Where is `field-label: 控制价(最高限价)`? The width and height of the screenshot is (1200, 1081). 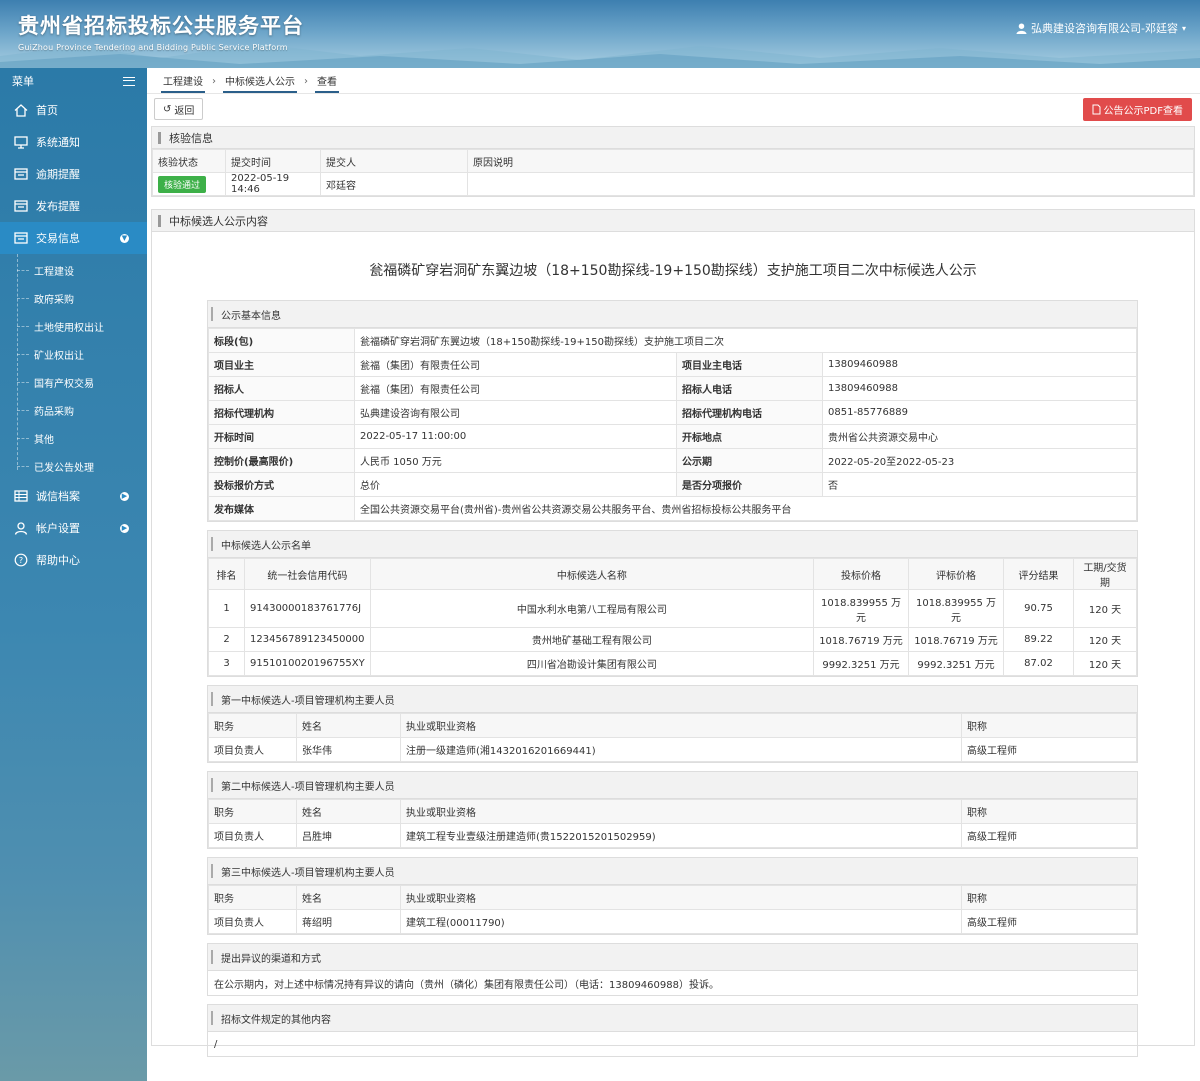 field-label: 控制价(最高限价) is located at coordinates (281, 460).